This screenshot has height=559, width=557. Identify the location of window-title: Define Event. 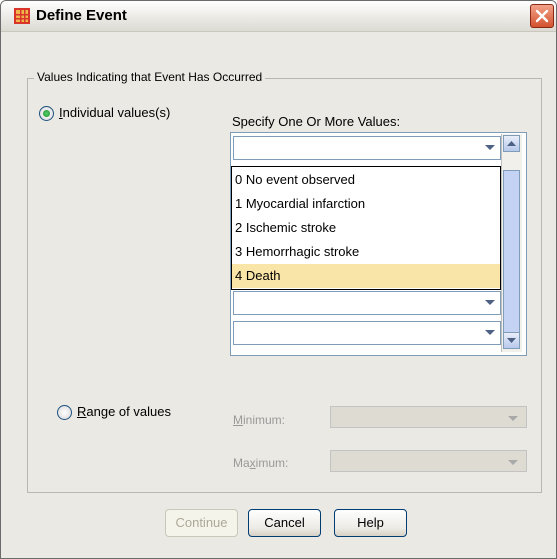
(81, 15).